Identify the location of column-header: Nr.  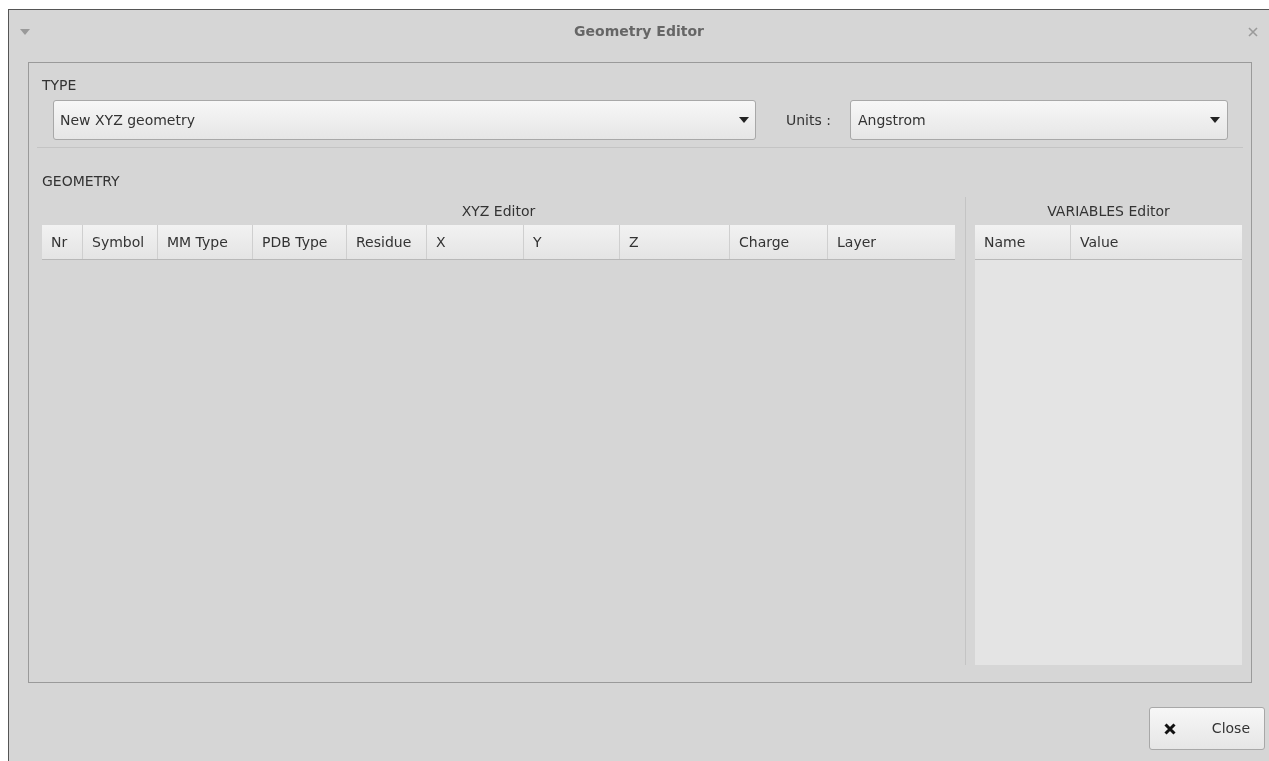
(62, 242).